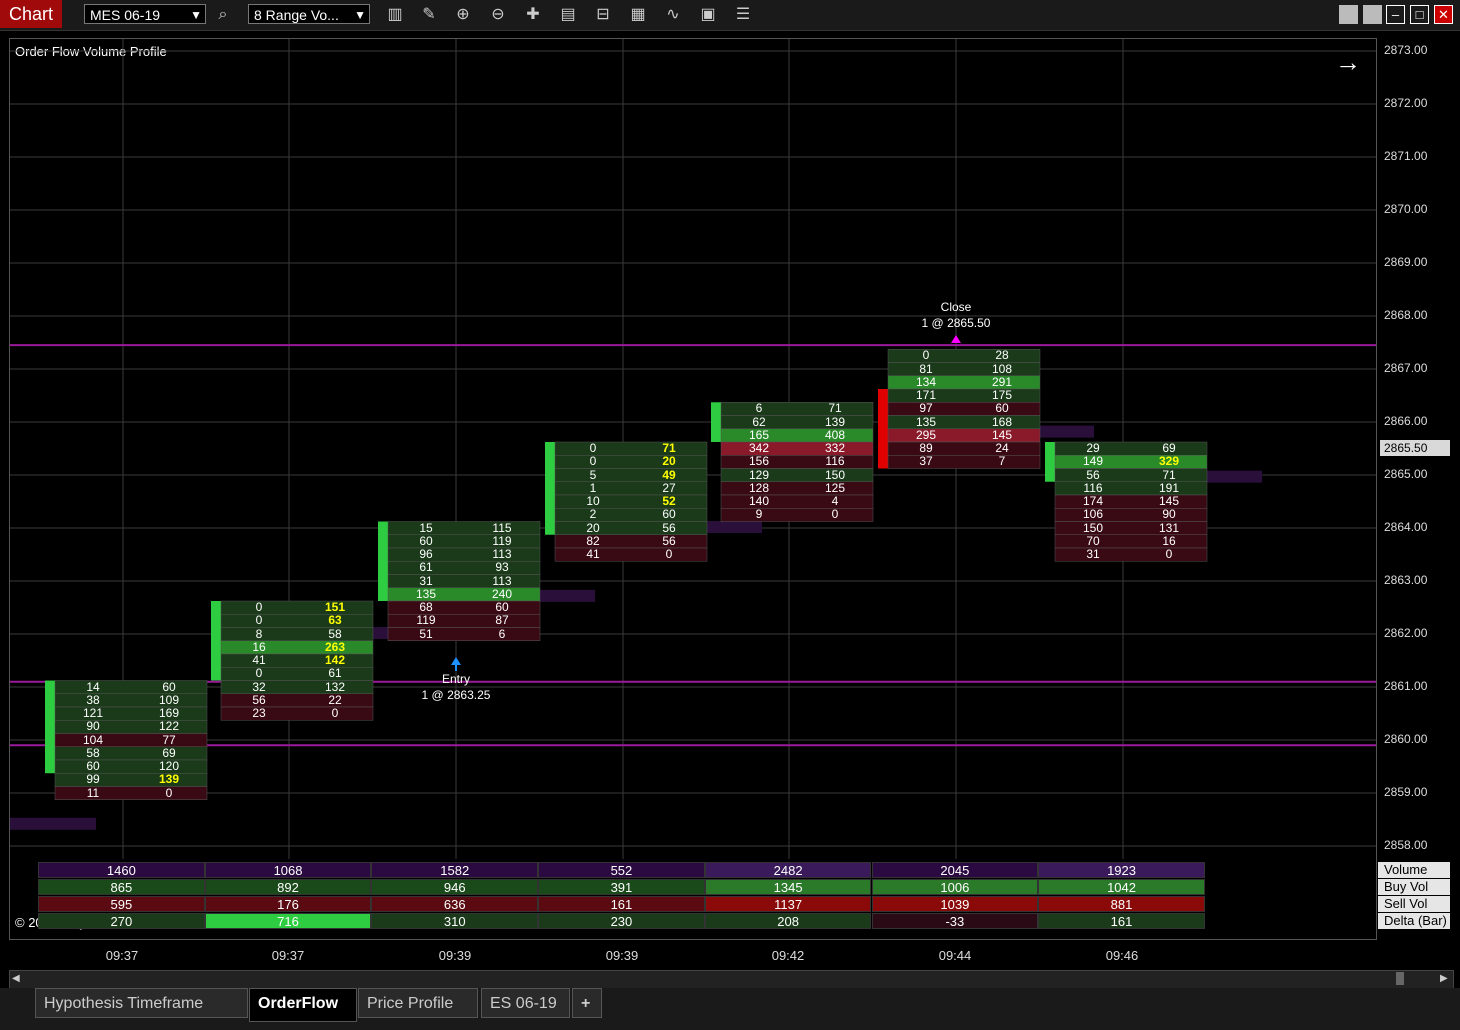  What do you see at coordinates (1406, 50) in the screenshot?
I see `price-tick-label: 2873.00` at bounding box center [1406, 50].